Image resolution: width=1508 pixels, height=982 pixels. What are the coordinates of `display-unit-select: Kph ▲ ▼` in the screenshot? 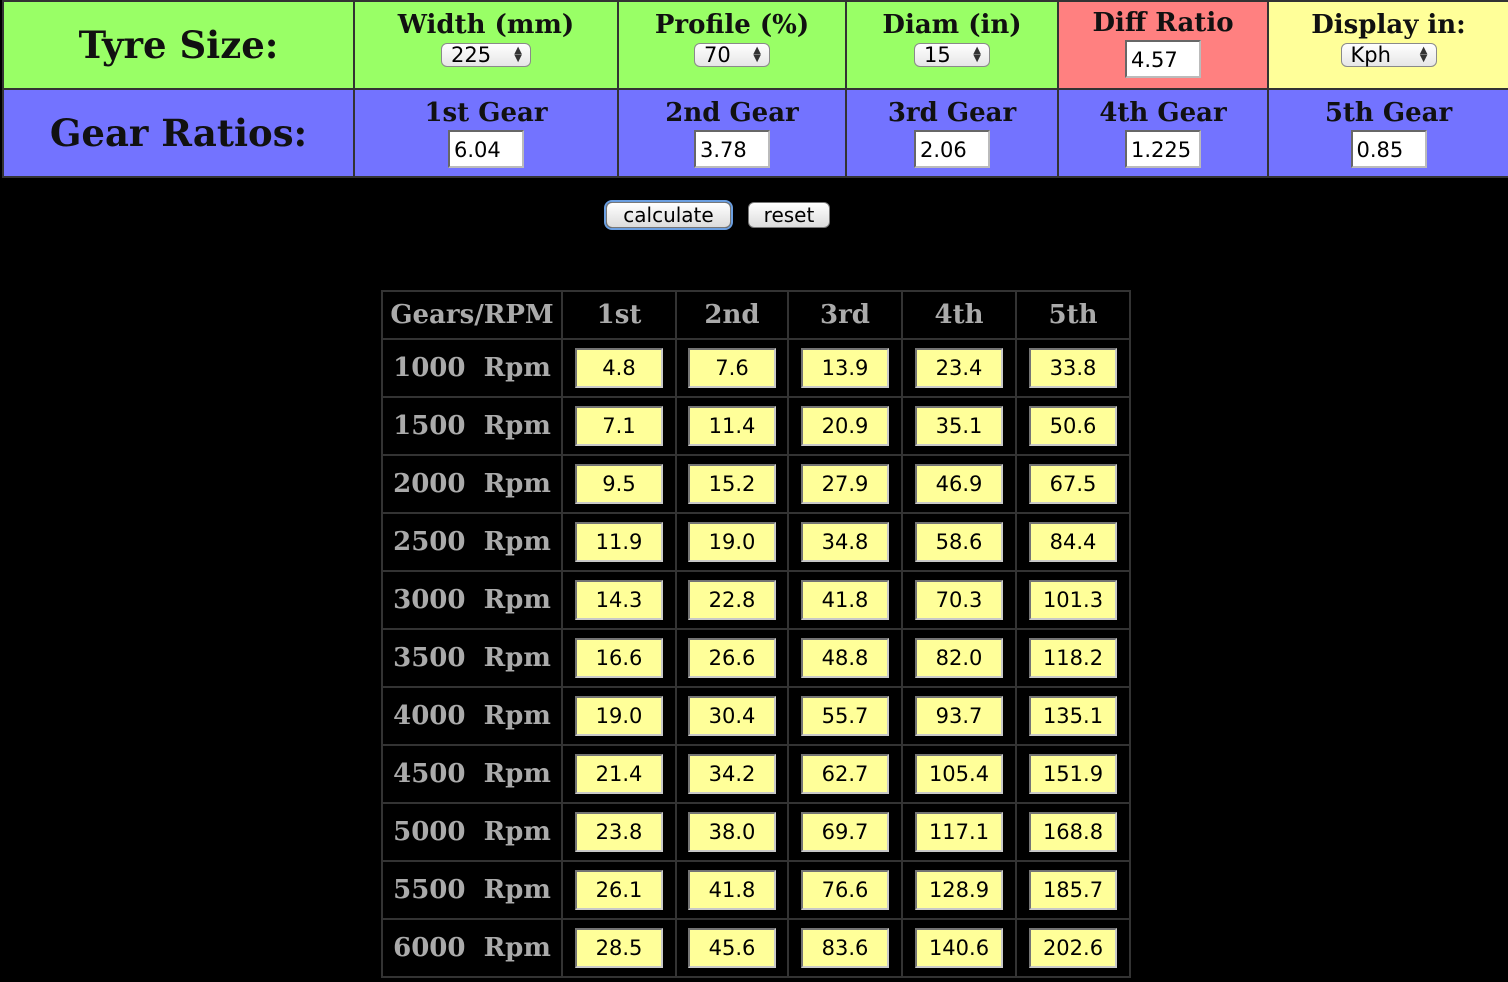 It's located at (1388, 55).